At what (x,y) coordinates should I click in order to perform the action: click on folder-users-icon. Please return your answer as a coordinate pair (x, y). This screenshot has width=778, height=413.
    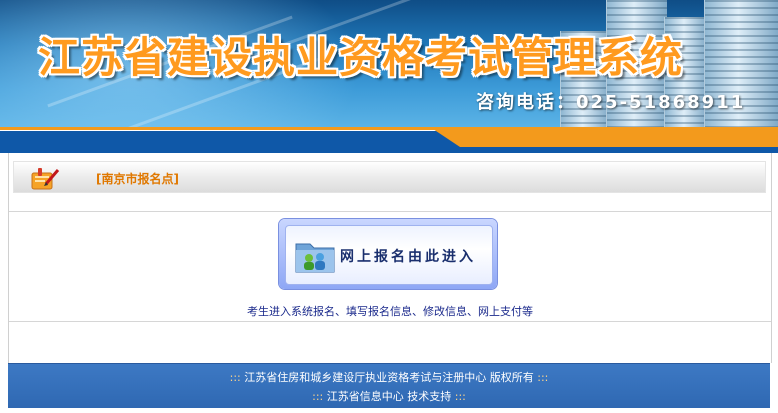
    Looking at the image, I should click on (315, 256).